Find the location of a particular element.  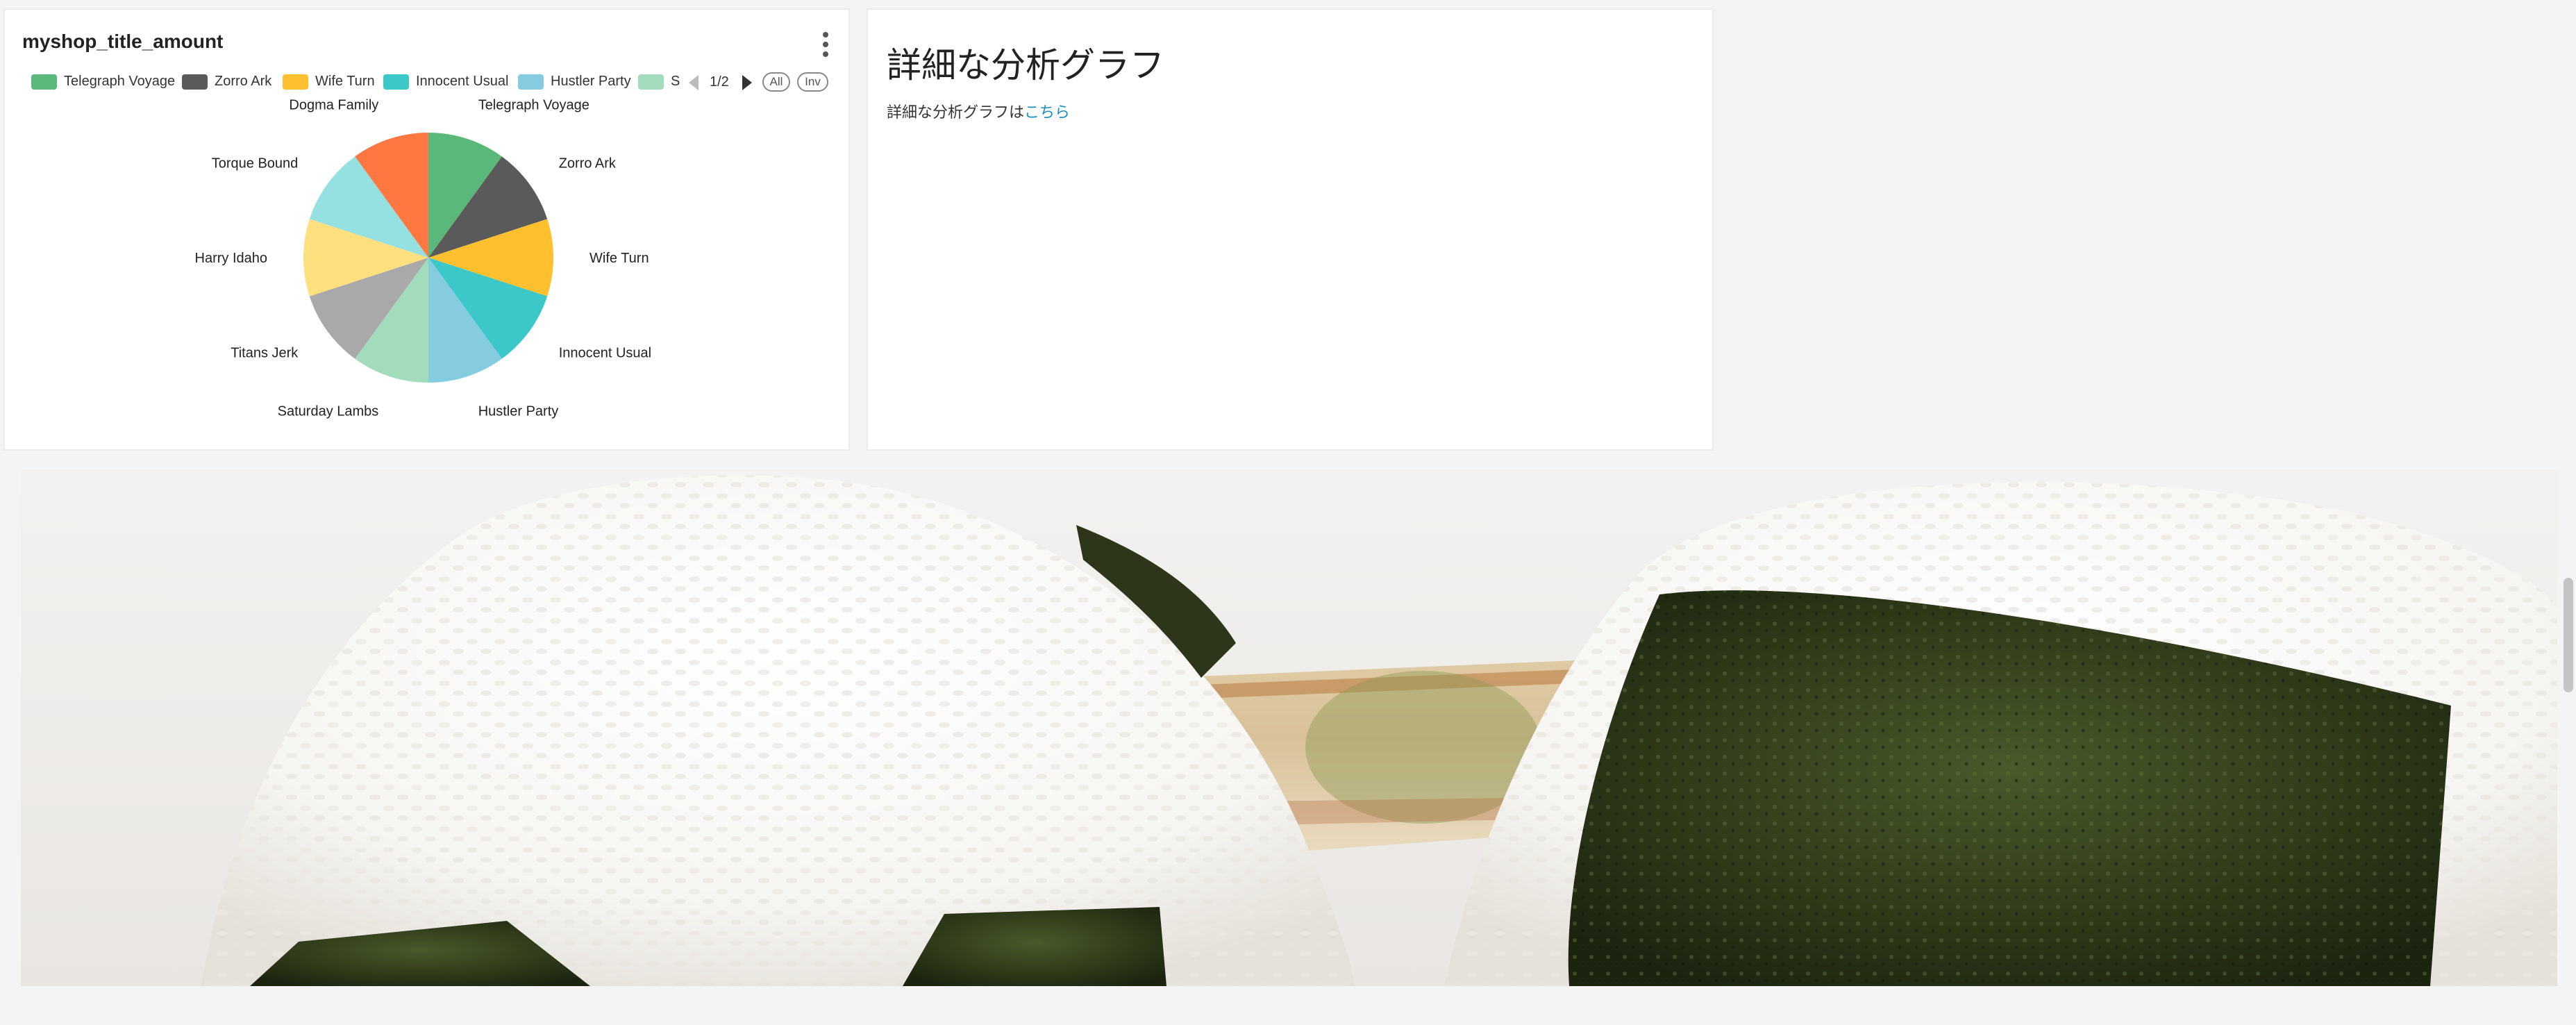

pie-label: Dogma Family is located at coordinates (333, 104).